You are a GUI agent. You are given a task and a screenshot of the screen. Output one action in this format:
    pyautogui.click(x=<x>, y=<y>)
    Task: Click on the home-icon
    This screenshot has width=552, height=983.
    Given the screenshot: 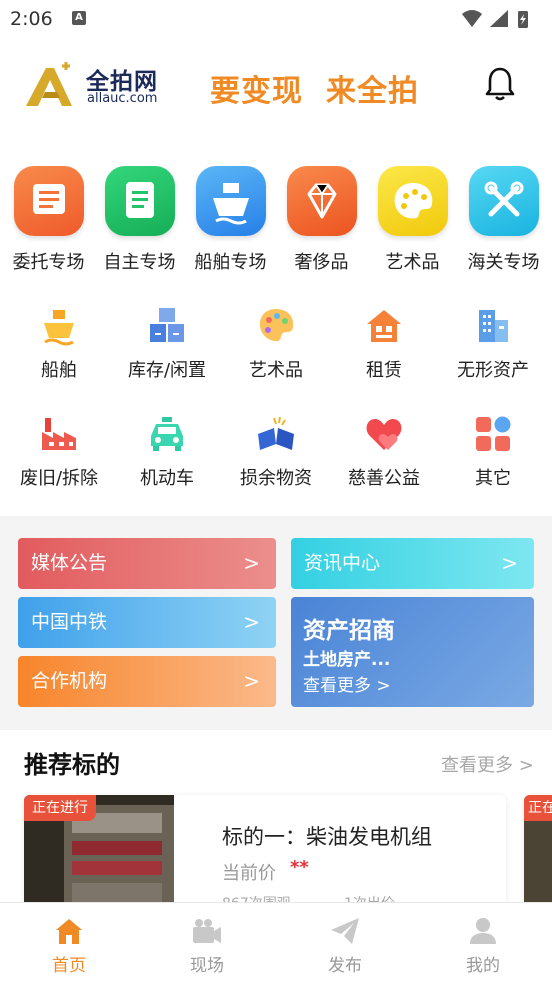 What is the action you would take?
    pyautogui.click(x=69, y=931)
    